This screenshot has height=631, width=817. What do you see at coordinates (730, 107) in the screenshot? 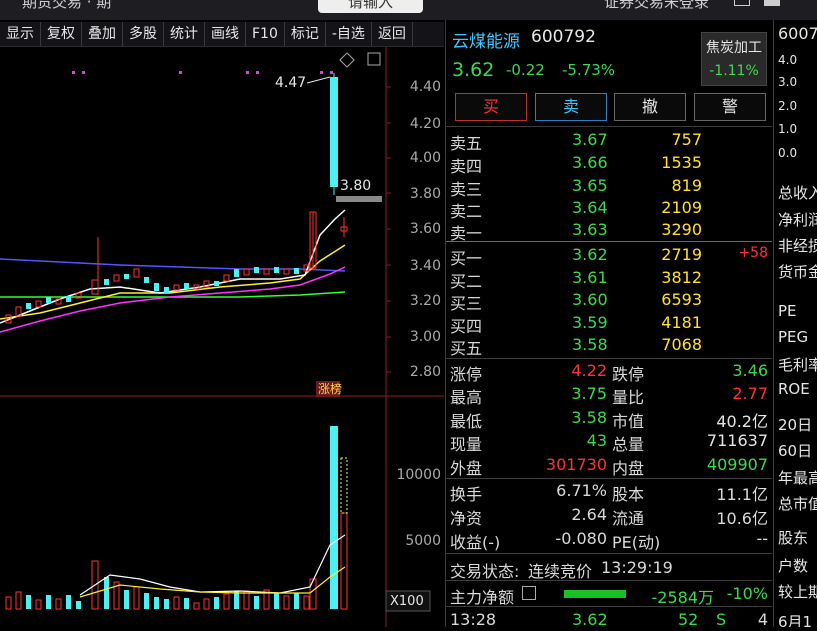
I see `alert-button: 警` at bounding box center [730, 107].